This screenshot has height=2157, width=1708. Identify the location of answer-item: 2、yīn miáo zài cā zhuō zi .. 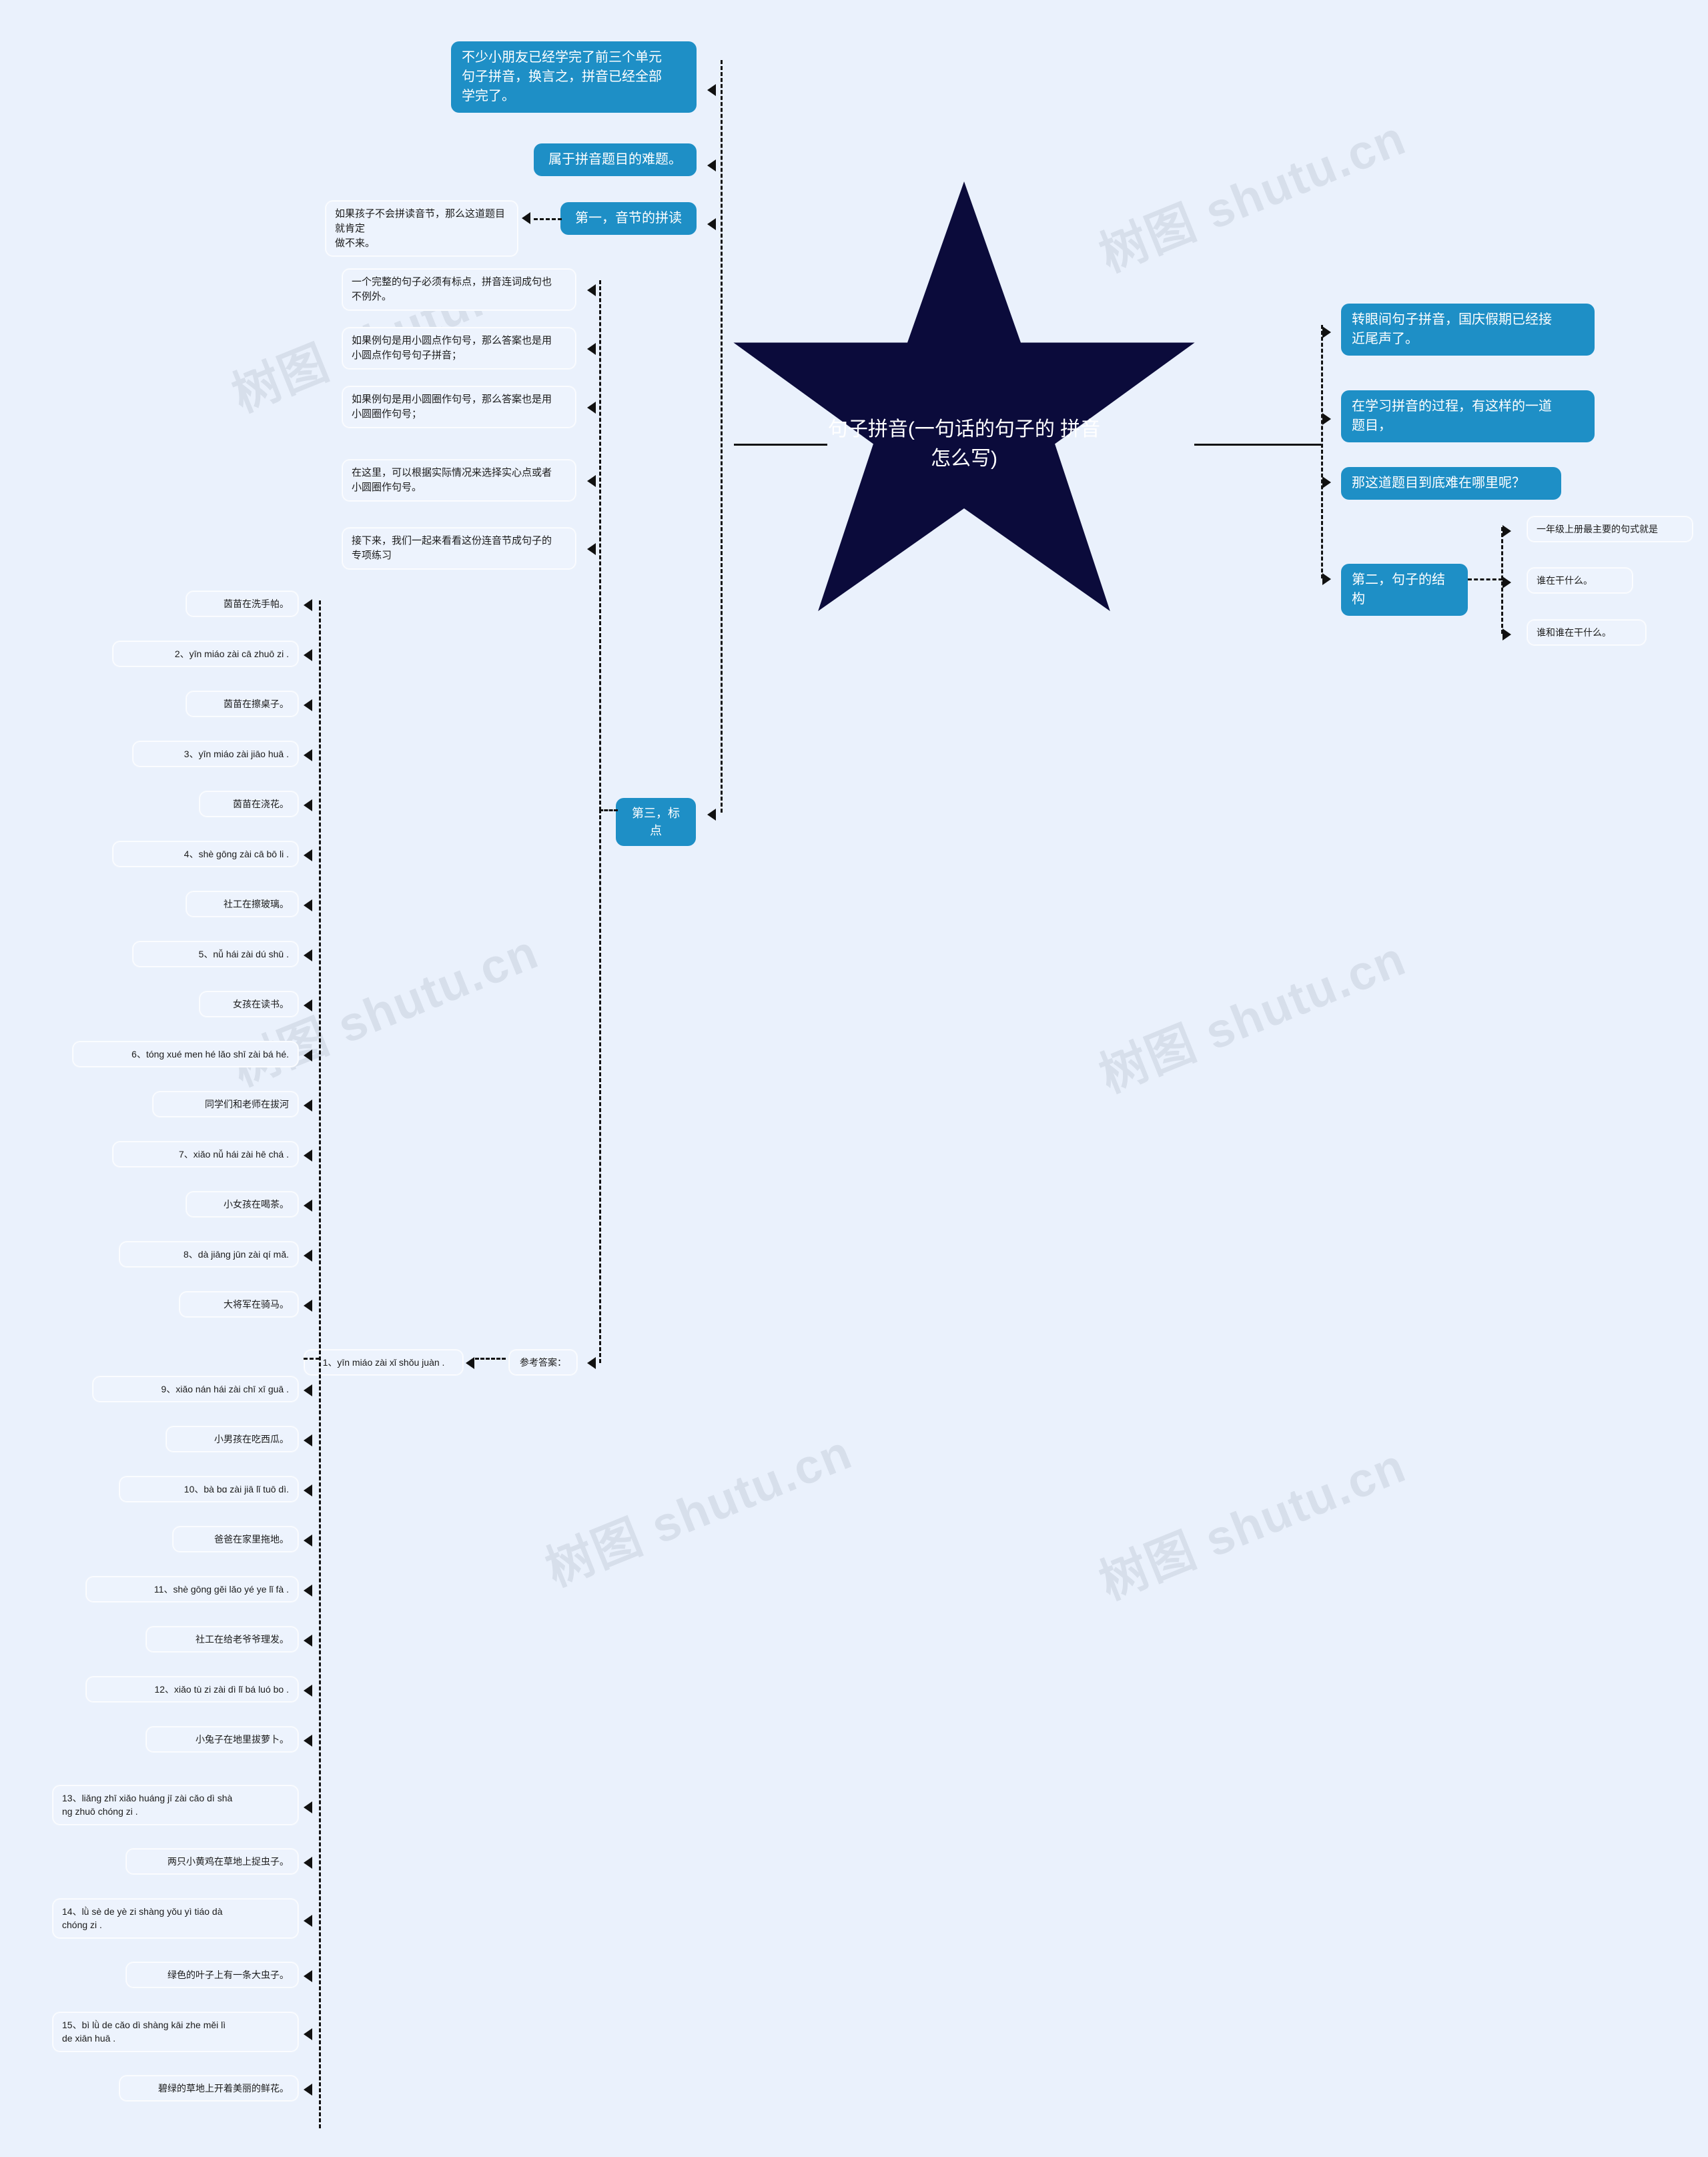
(206, 654).